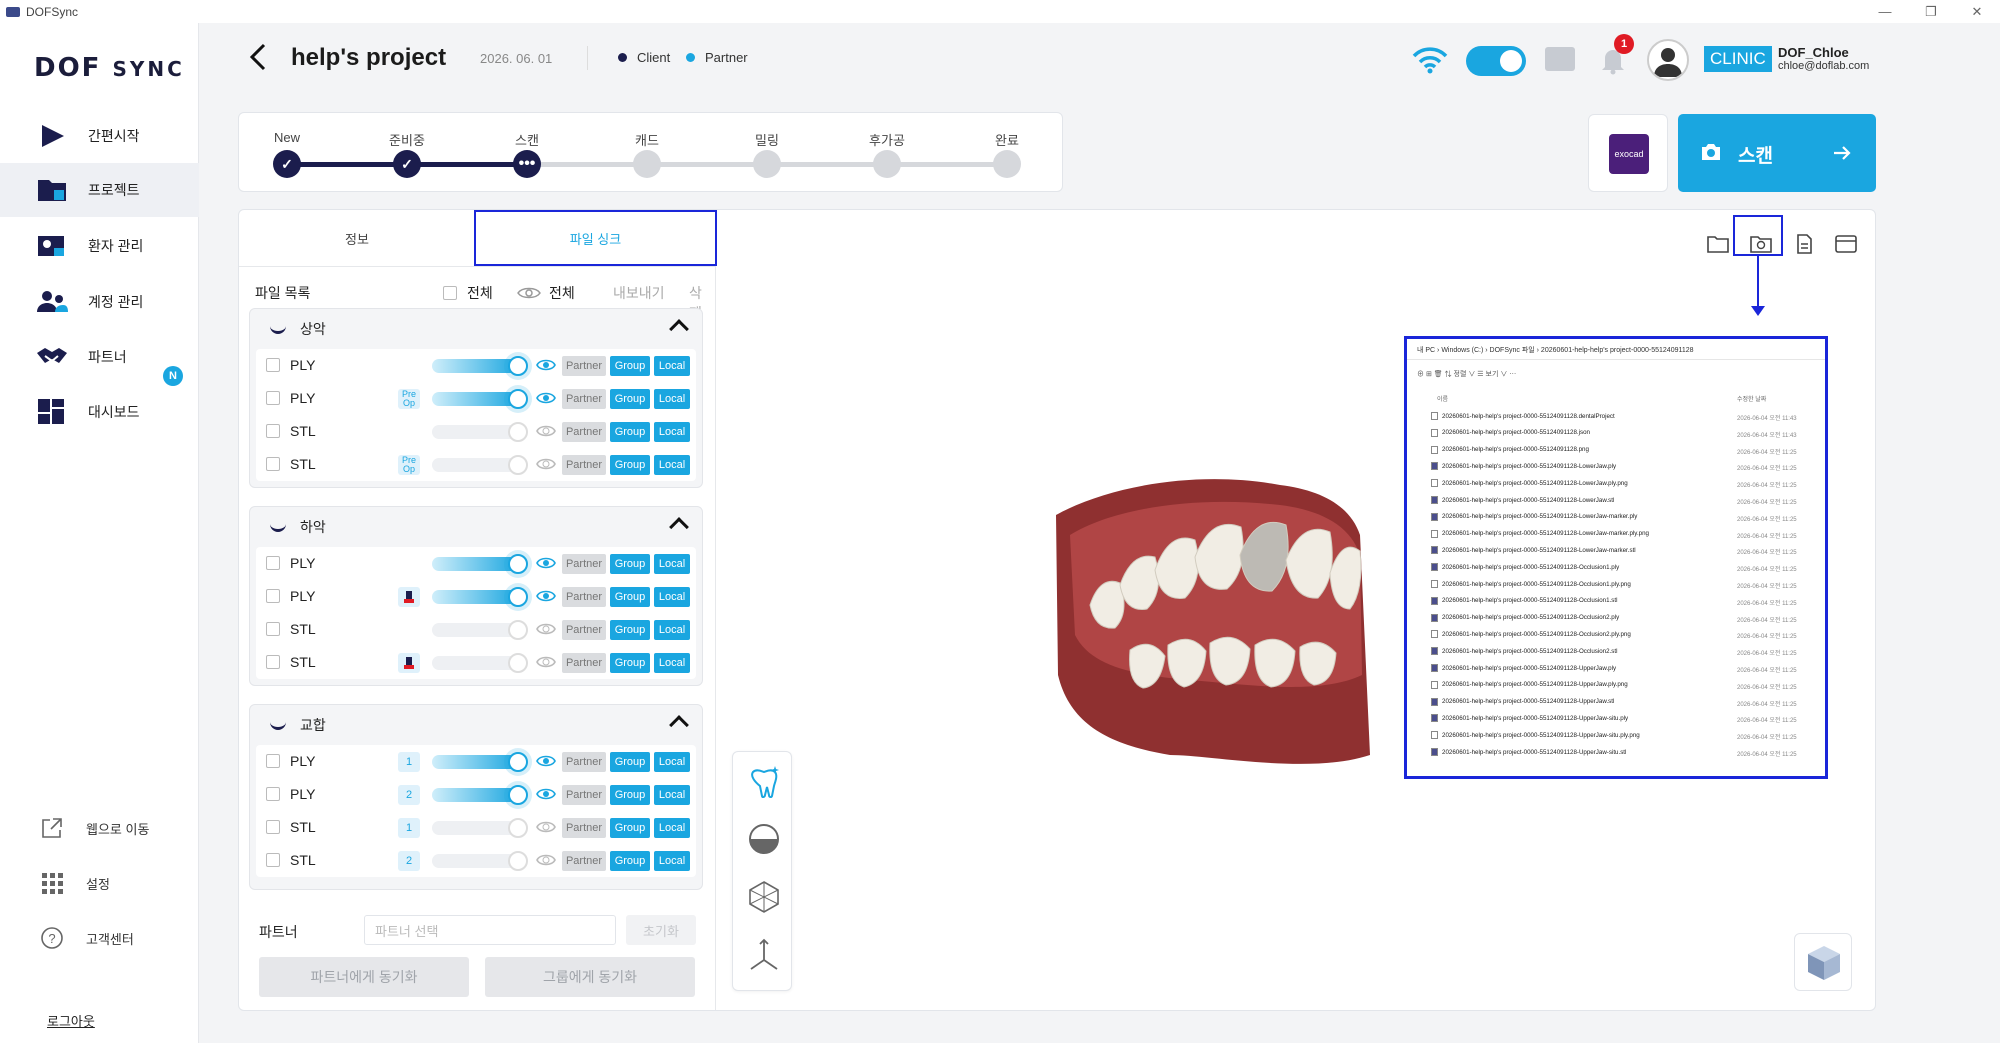 This screenshot has width=2000, height=1043. What do you see at coordinates (1885, 11) in the screenshot?
I see `minimize-button: —` at bounding box center [1885, 11].